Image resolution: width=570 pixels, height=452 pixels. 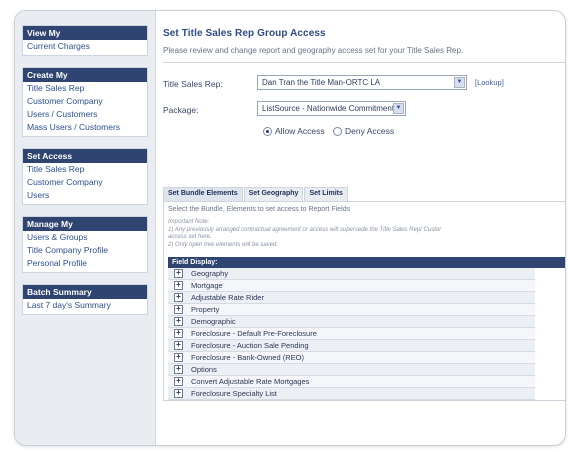 What do you see at coordinates (85, 156) in the screenshot?
I see `sidebar-group-title: Set Access` at bounding box center [85, 156].